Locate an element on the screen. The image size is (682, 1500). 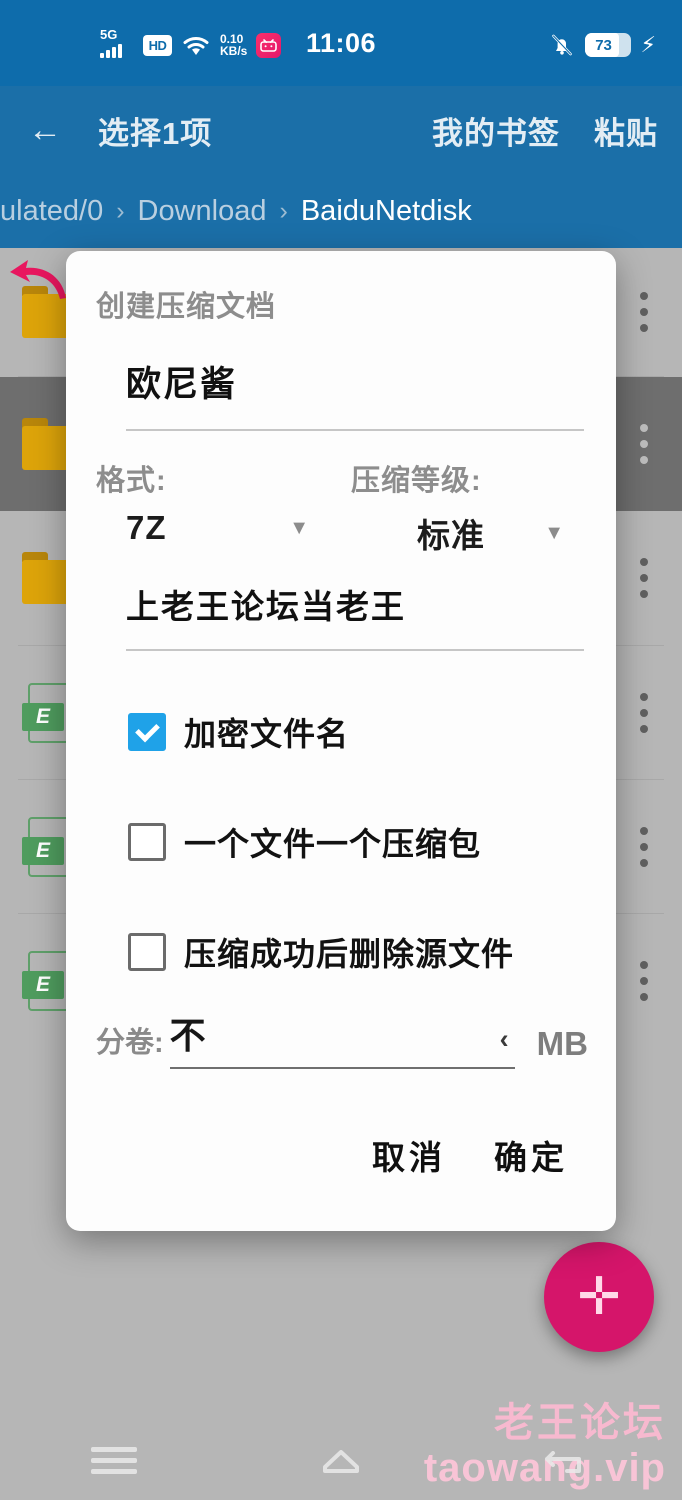
delete-source-after-compress-checkbox is located at coordinates (147, 952).